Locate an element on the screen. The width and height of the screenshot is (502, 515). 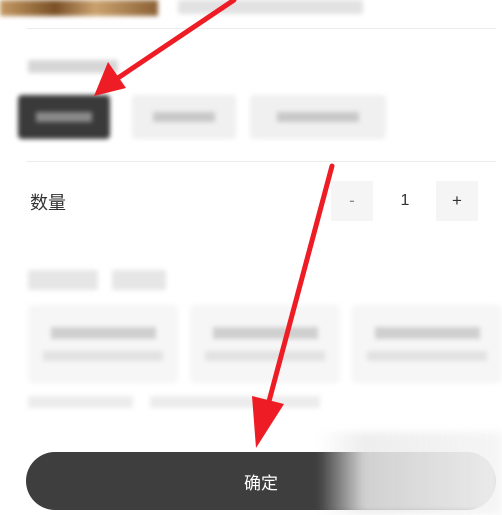
spec-option-selected is located at coordinates (64, 117).